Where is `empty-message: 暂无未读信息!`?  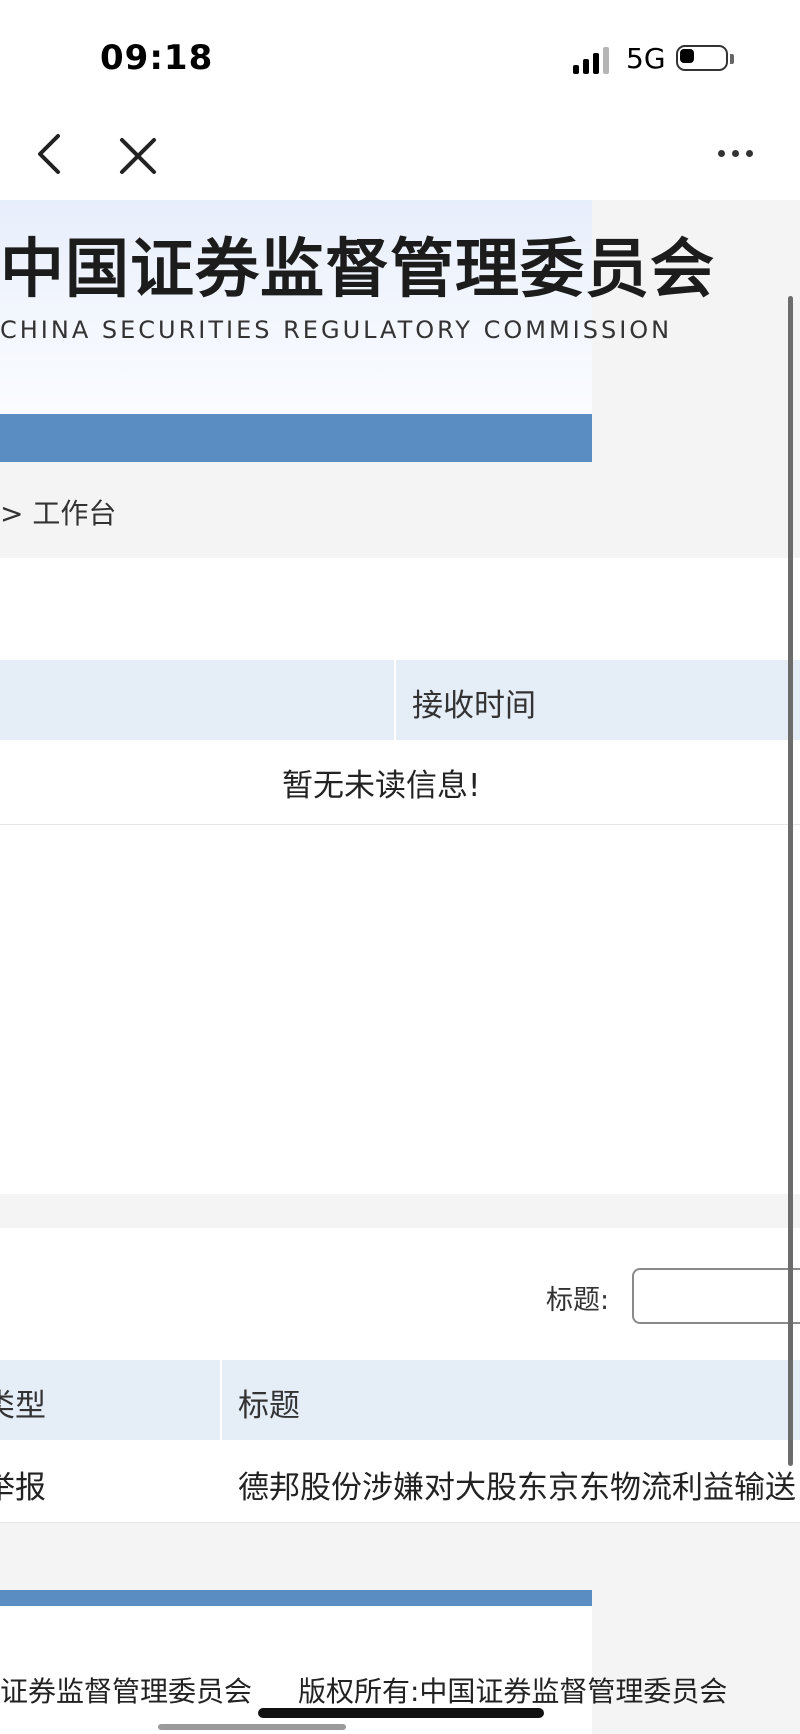
empty-message: 暂无未读信息! is located at coordinates (381, 786).